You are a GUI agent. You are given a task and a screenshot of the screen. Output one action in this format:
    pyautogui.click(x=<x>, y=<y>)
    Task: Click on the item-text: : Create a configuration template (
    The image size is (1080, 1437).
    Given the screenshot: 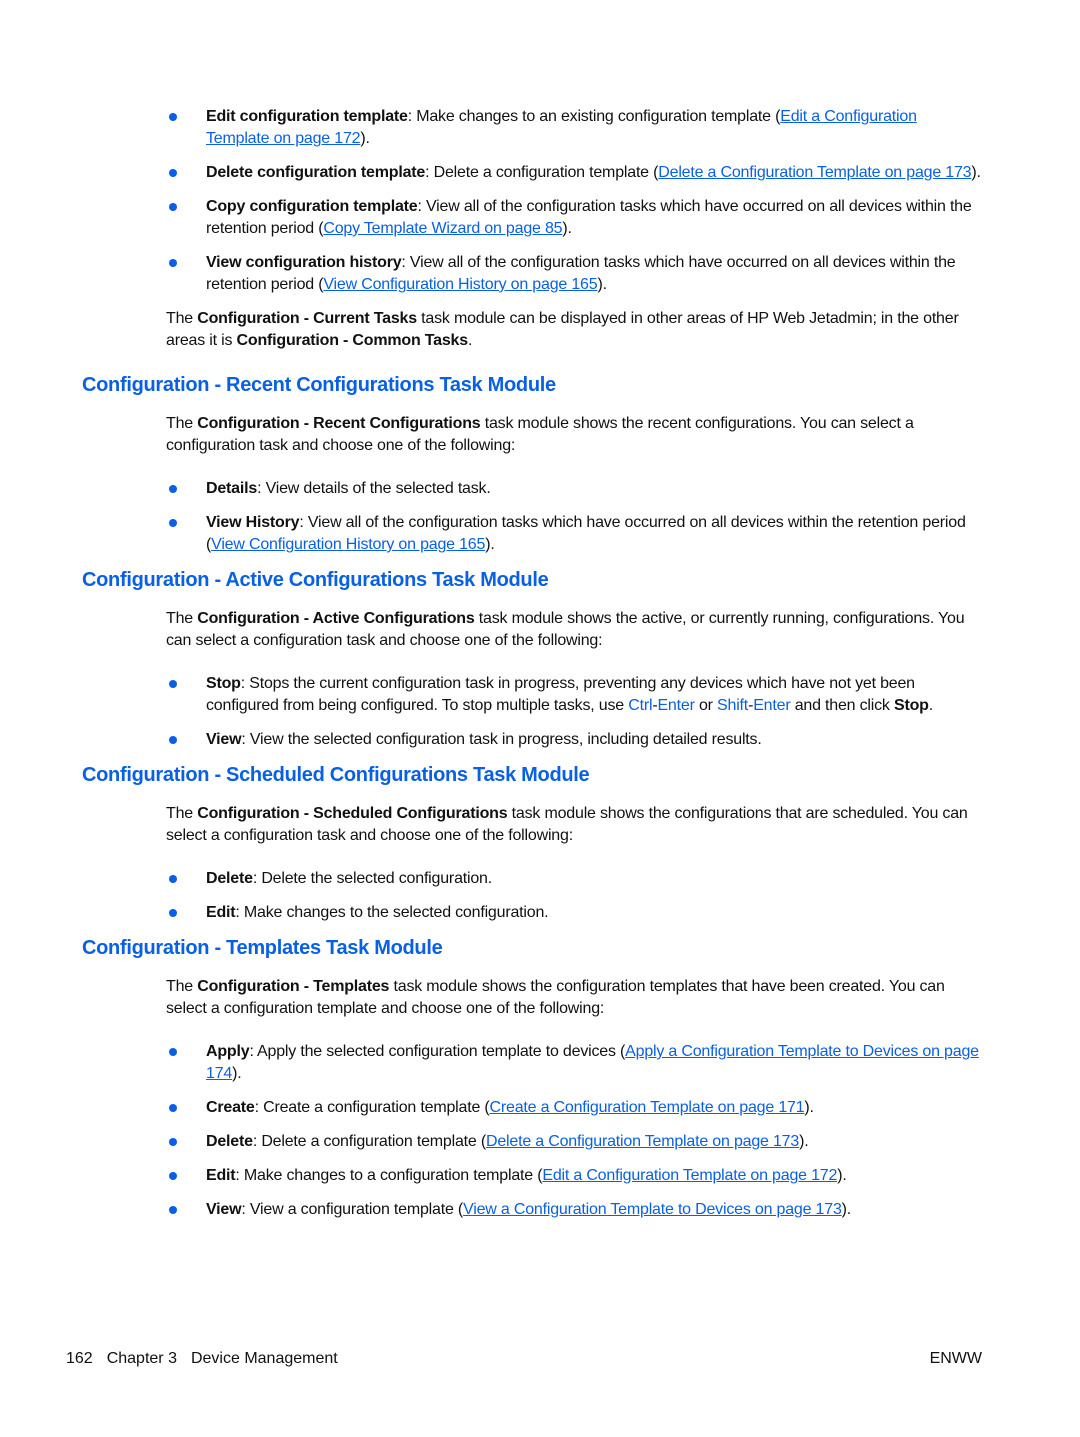 What is the action you would take?
    pyautogui.click(x=372, y=1107)
    